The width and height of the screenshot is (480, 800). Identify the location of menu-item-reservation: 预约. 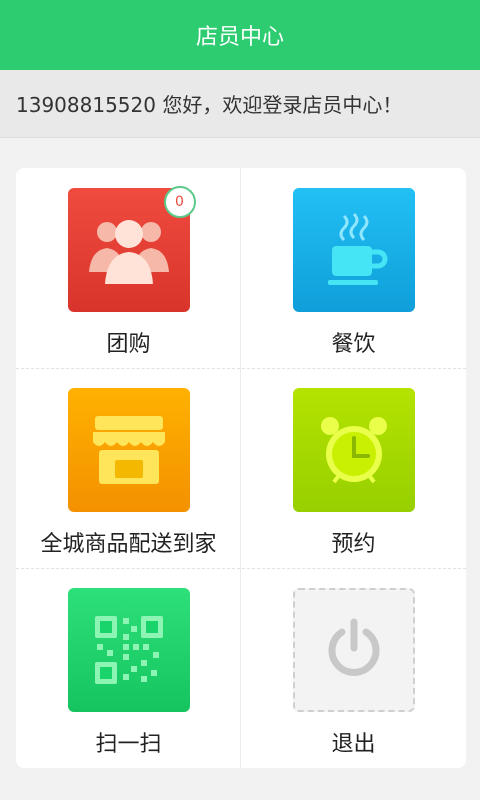
(353, 468).